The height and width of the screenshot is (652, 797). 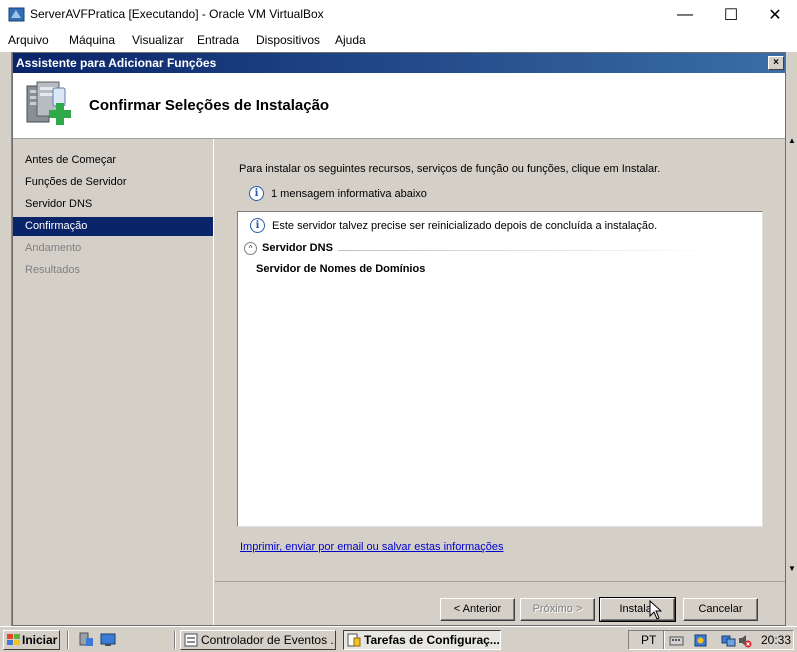 I want to click on nav-step-andamento: Andamento, so click(x=53, y=248).